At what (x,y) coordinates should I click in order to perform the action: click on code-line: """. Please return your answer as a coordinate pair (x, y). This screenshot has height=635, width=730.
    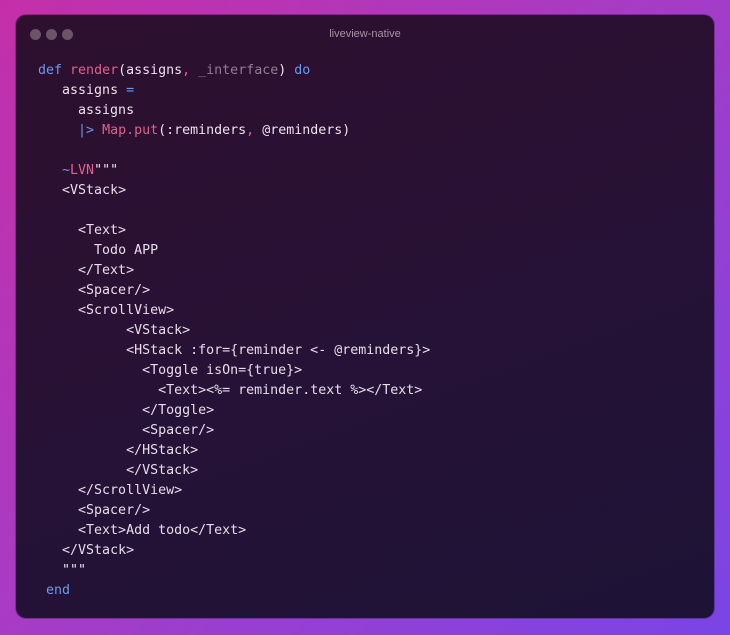
    Looking at the image, I should click on (234, 571).